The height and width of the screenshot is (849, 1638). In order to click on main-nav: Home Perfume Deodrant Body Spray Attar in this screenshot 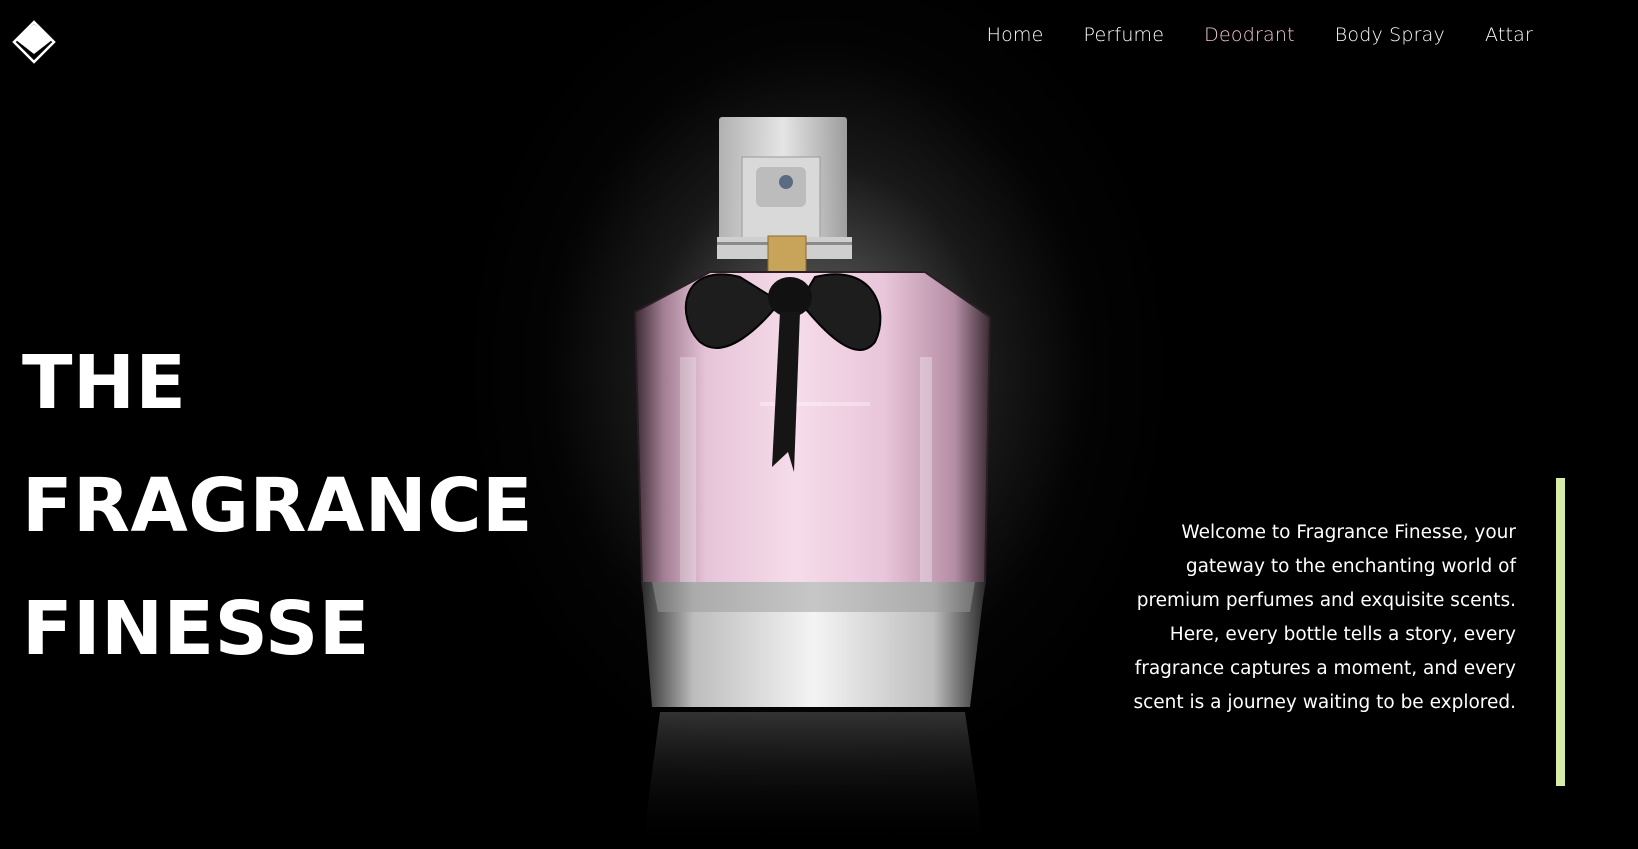, I will do `click(1260, 35)`.